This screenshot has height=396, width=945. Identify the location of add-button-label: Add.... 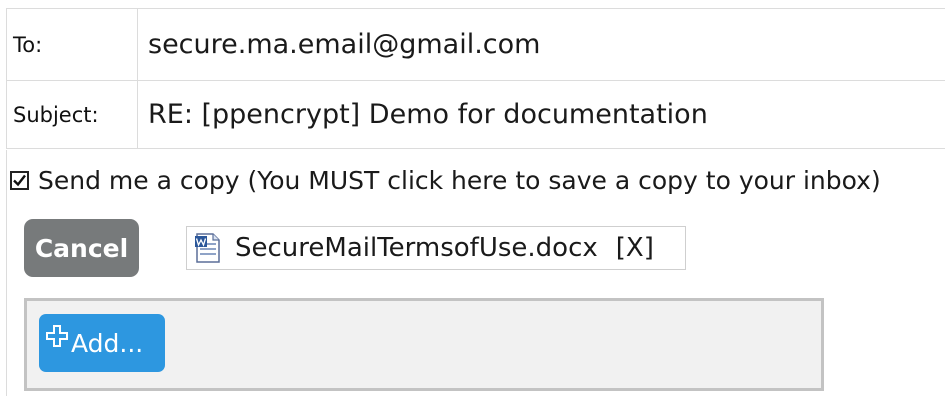
(107, 343).